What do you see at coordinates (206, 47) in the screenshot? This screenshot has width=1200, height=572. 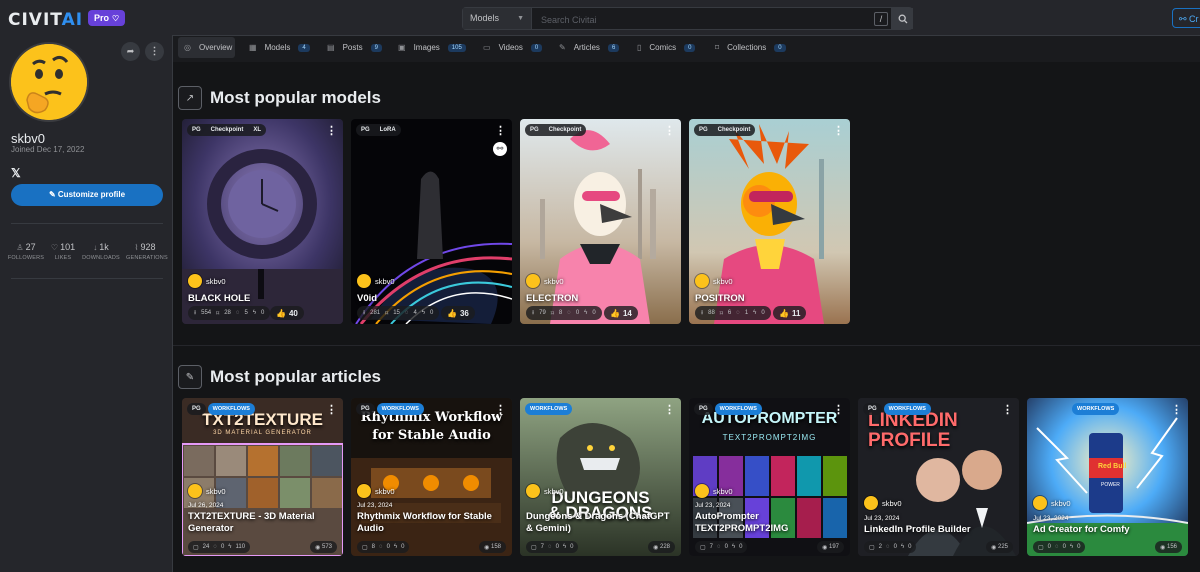 I see `tab-overview: ◎ Overview` at bounding box center [206, 47].